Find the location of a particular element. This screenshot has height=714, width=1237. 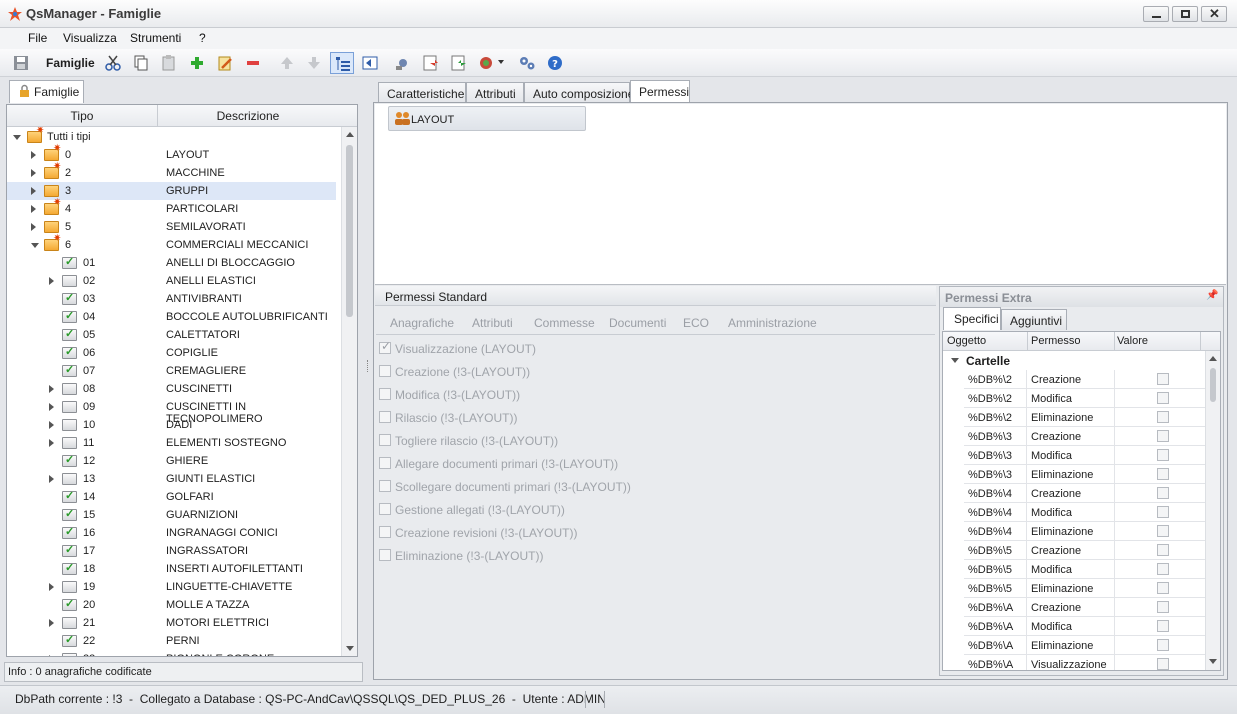

grid-row: %DB%\A Eliminazione is located at coordinates (1092, 645).